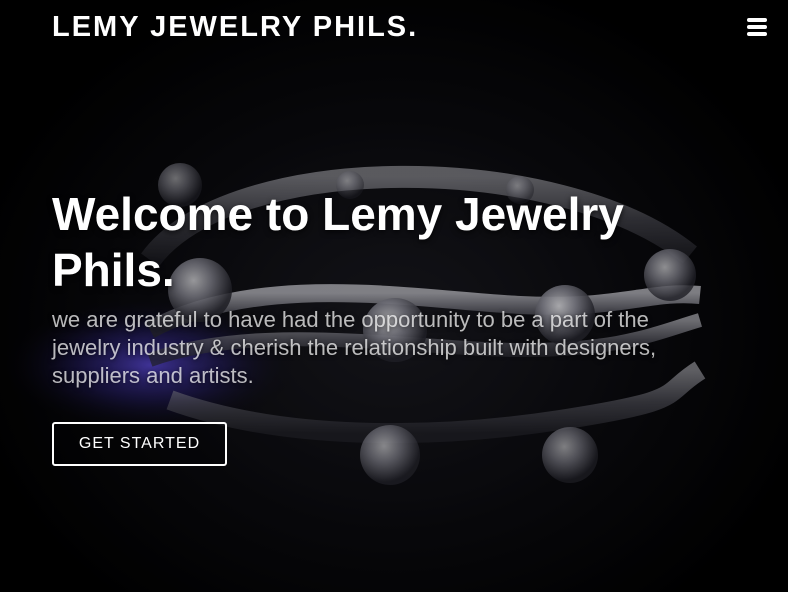 The height and width of the screenshot is (592, 788). What do you see at coordinates (139, 444) in the screenshot?
I see `get-started-button: GET STARTED` at bounding box center [139, 444].